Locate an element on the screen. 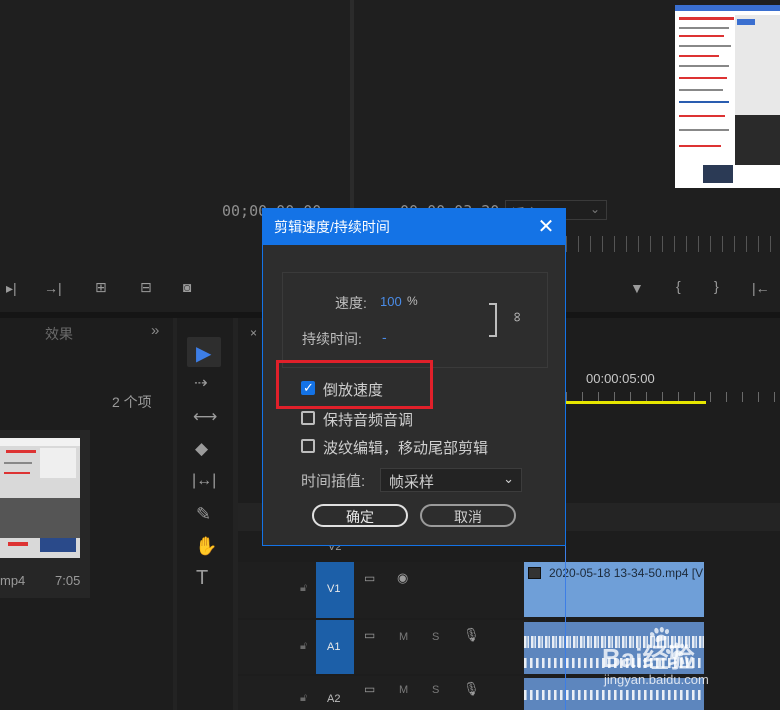 The image size is (780, 710). clip-thumbnail is located at coordinates (40, 498).